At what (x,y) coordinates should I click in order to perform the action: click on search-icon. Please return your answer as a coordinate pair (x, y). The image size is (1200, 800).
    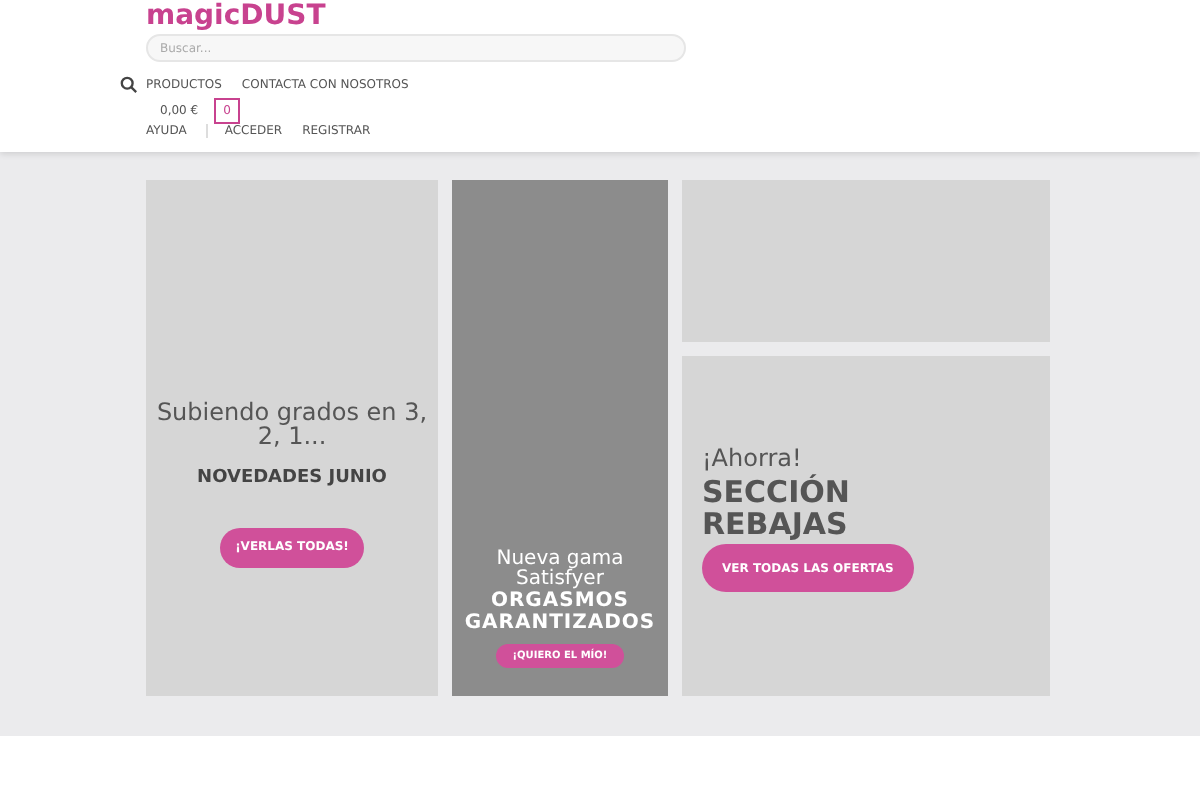
    Looking at the image, I should click on (129, 84).